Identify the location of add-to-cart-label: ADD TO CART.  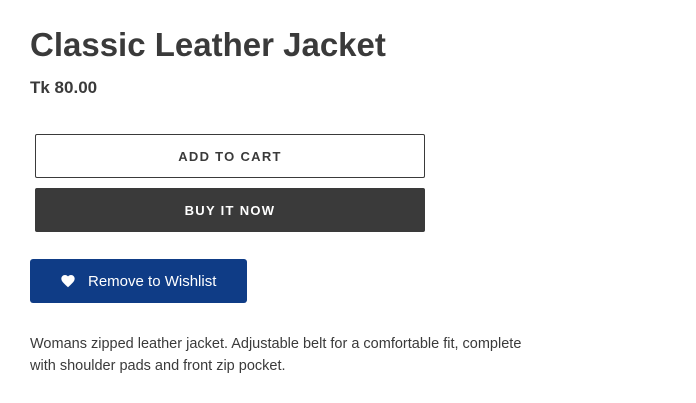
(230, 156).